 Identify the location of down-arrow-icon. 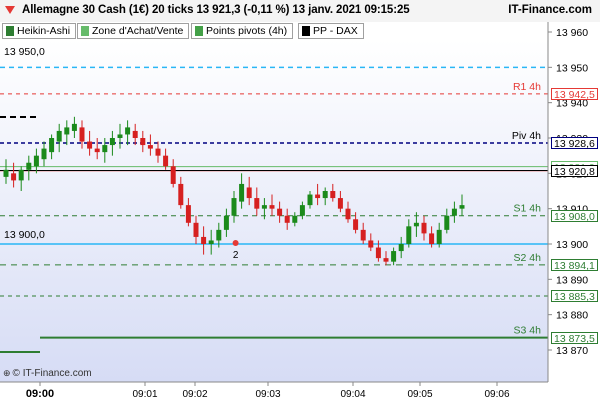
(10, 10).